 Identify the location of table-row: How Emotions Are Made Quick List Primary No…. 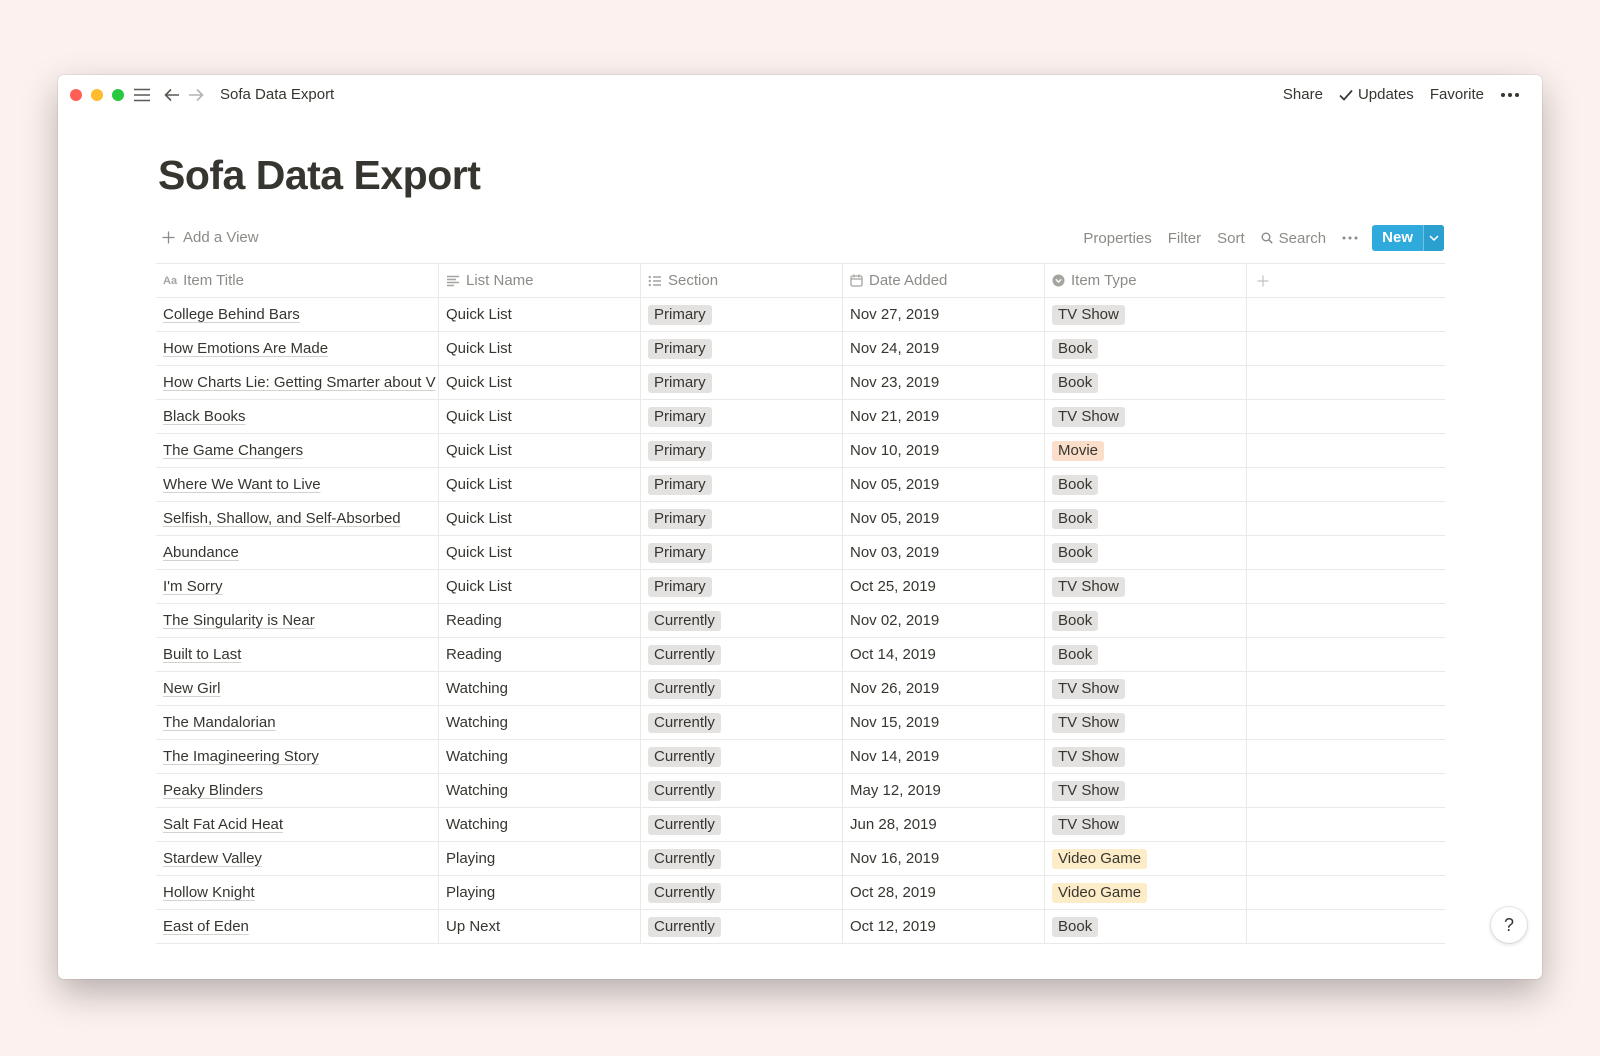
(800, 349).